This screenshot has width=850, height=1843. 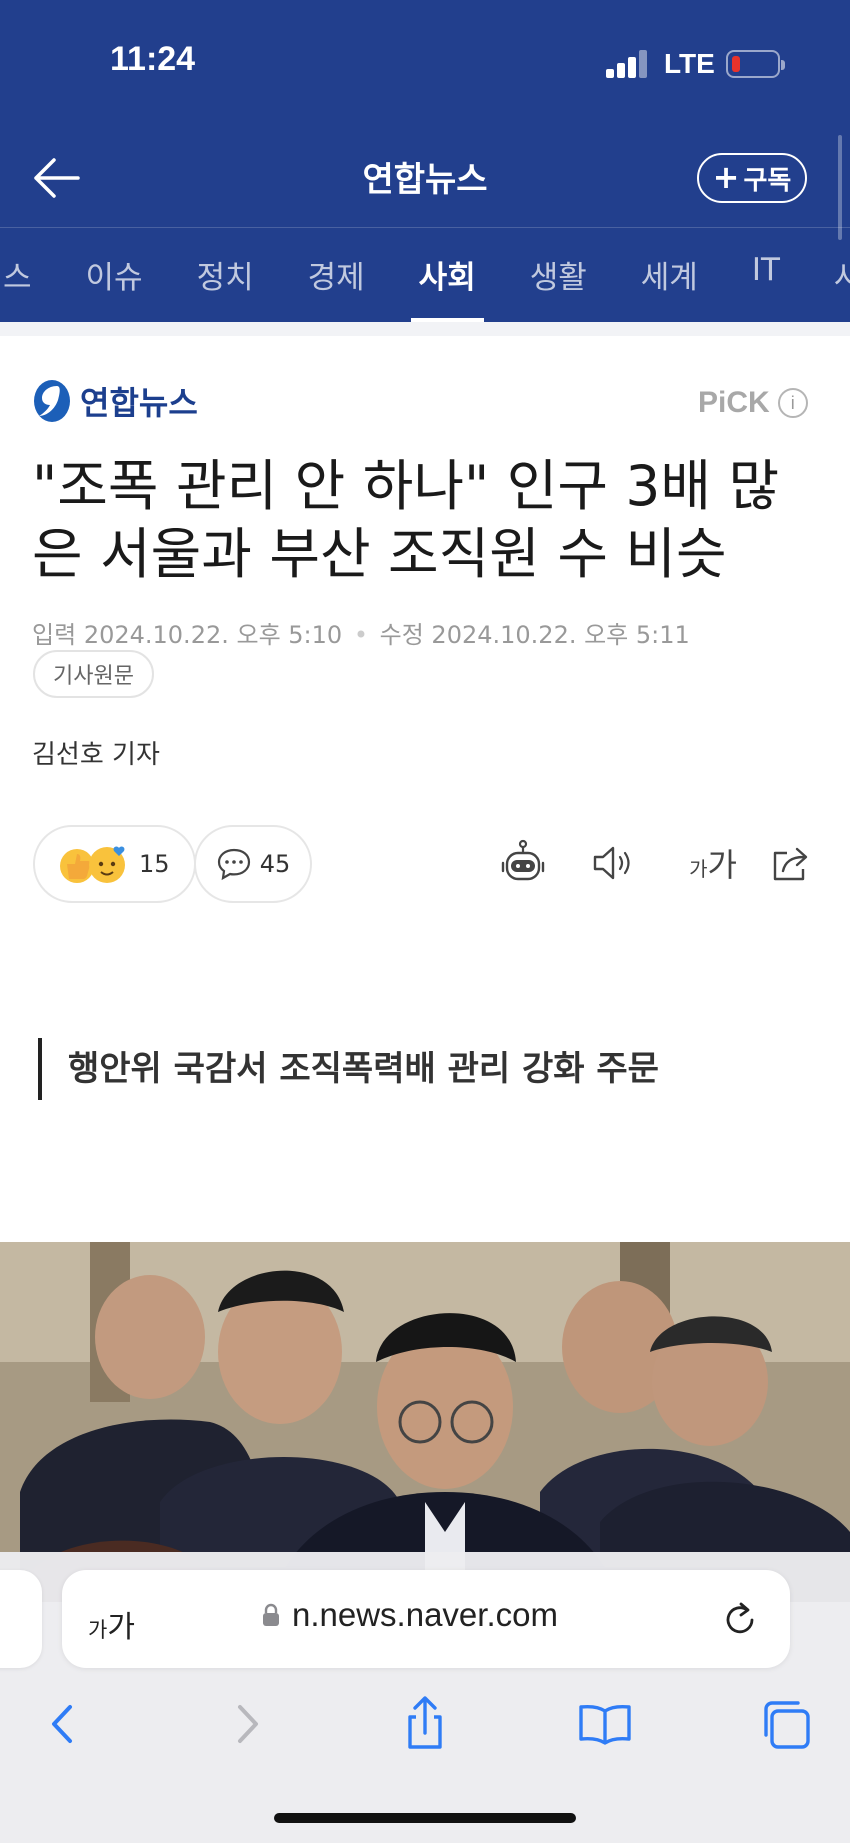 I want to click on pick-badge: PiCK i, so click(x=753, y=403).